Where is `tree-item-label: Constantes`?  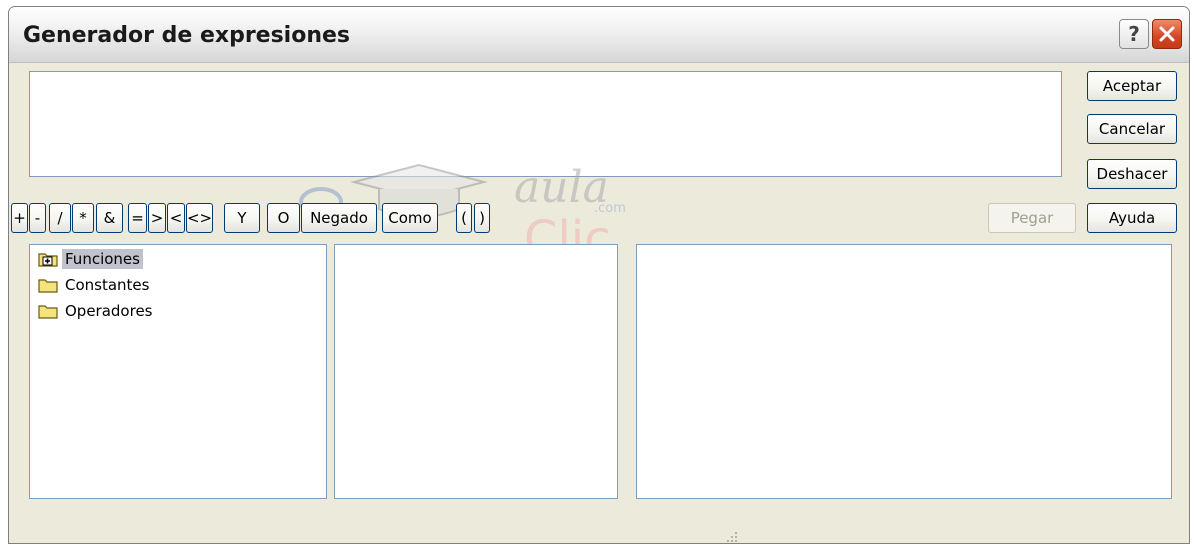
tree-item-label: Constantes is located at coordinates (107, 285).